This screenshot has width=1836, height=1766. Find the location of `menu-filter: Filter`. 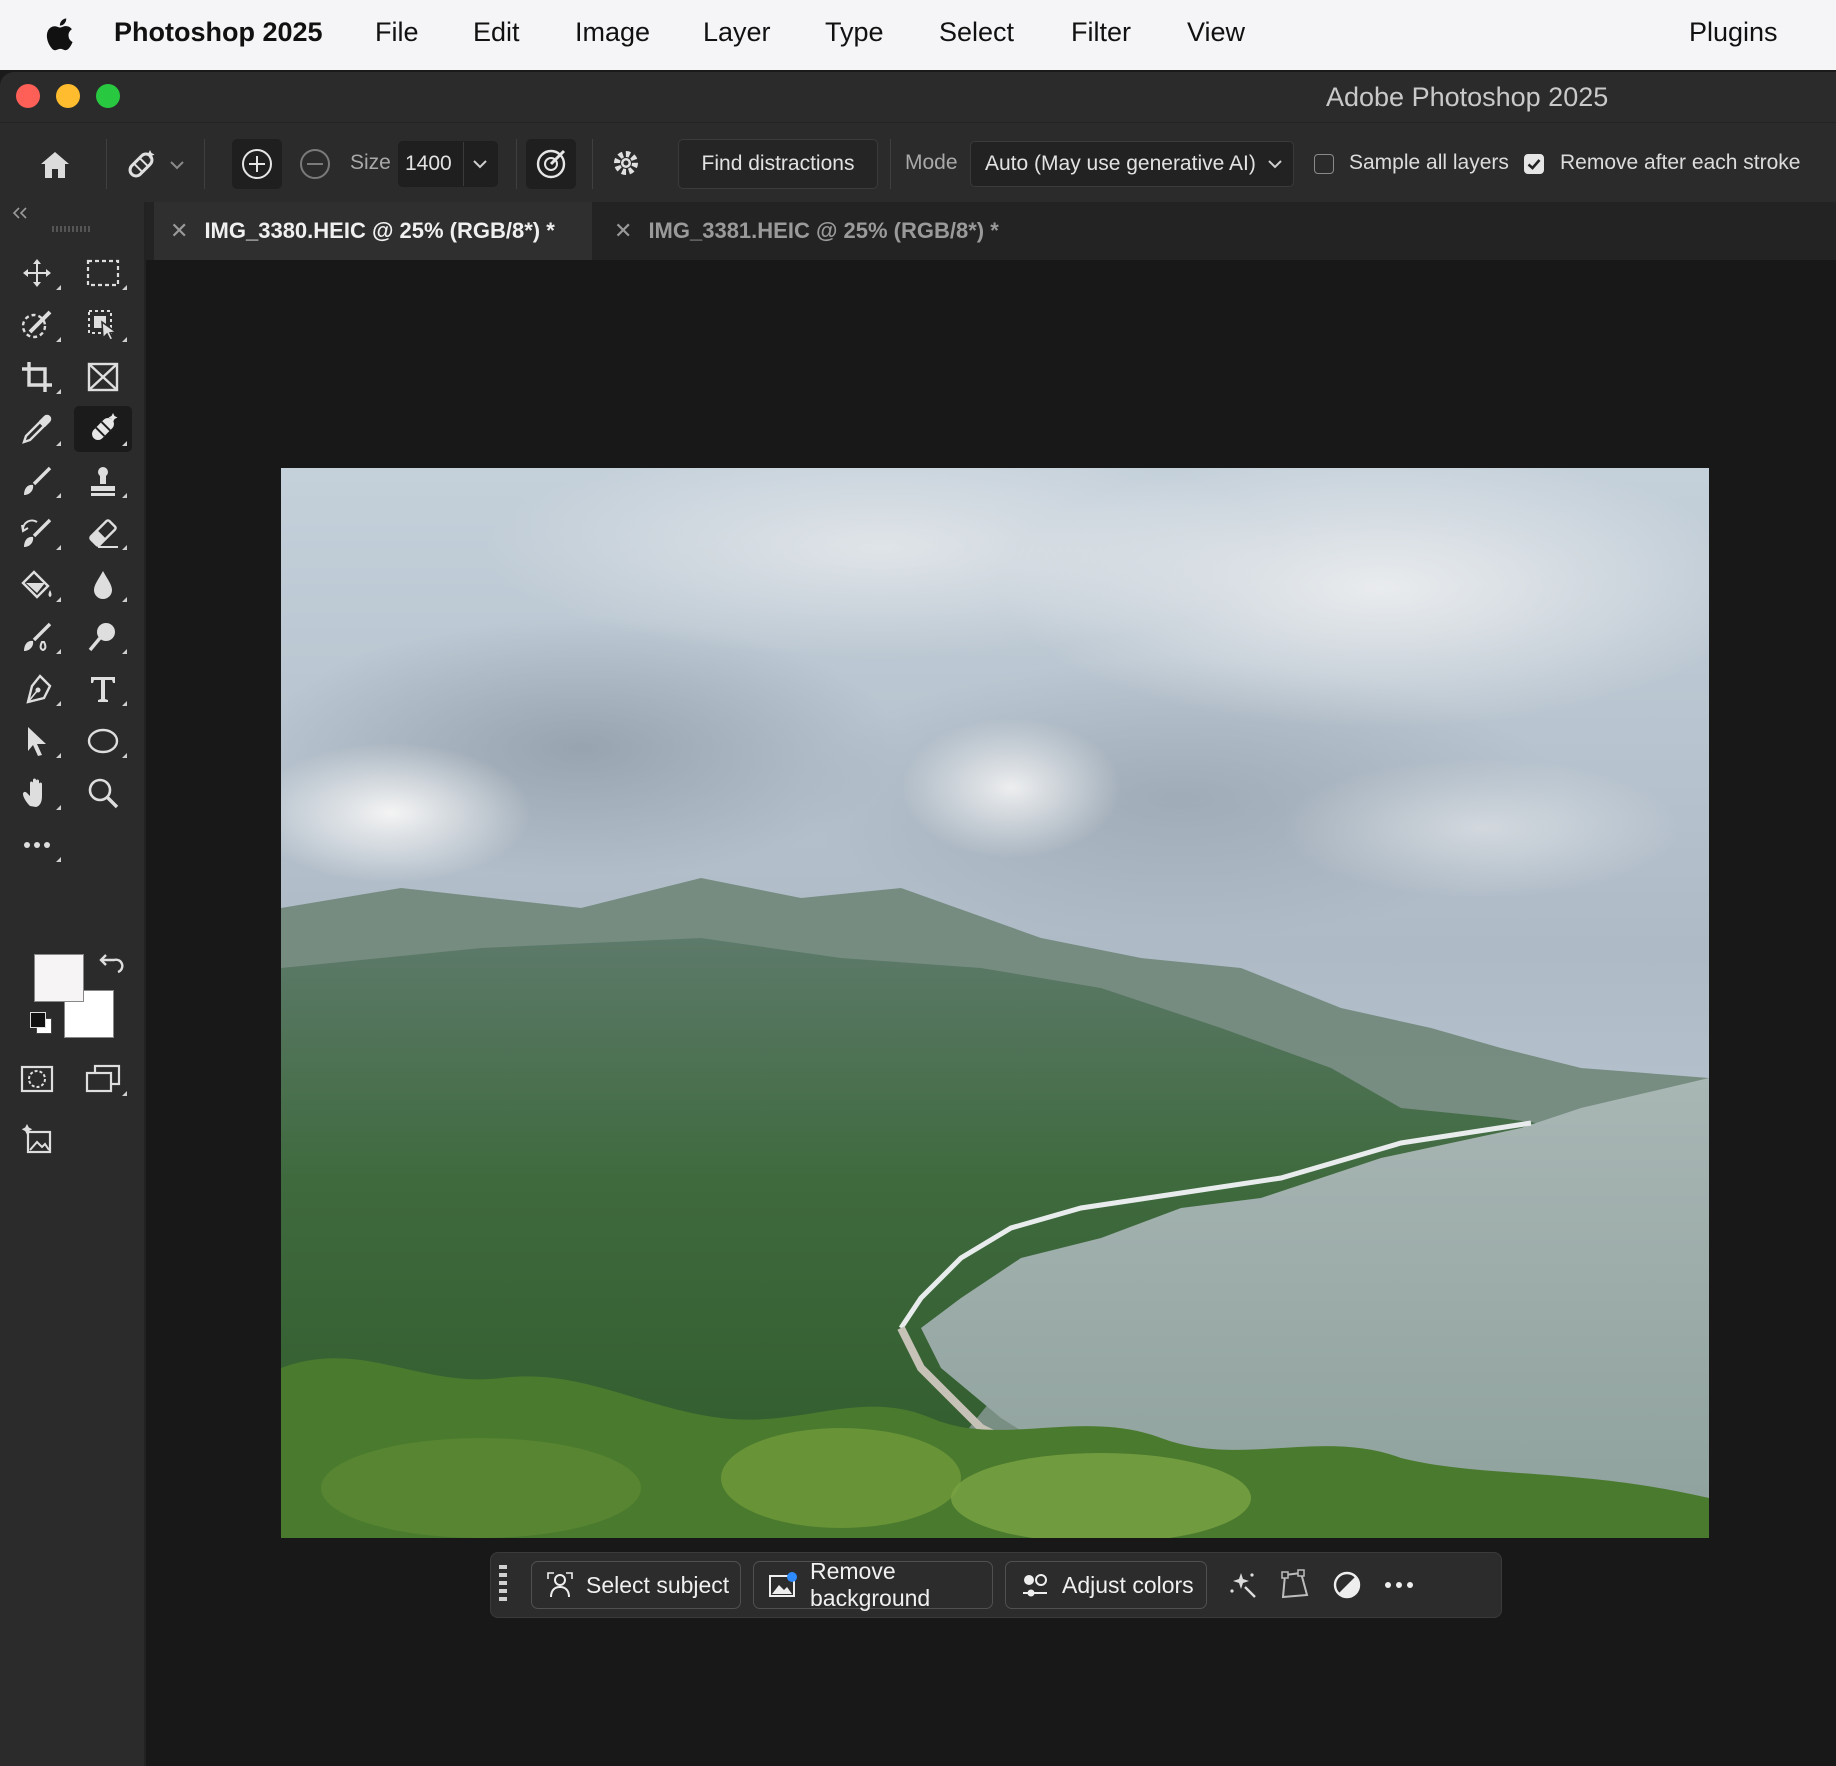

menu-filter: Filter is located at coordinates (1101, 32).